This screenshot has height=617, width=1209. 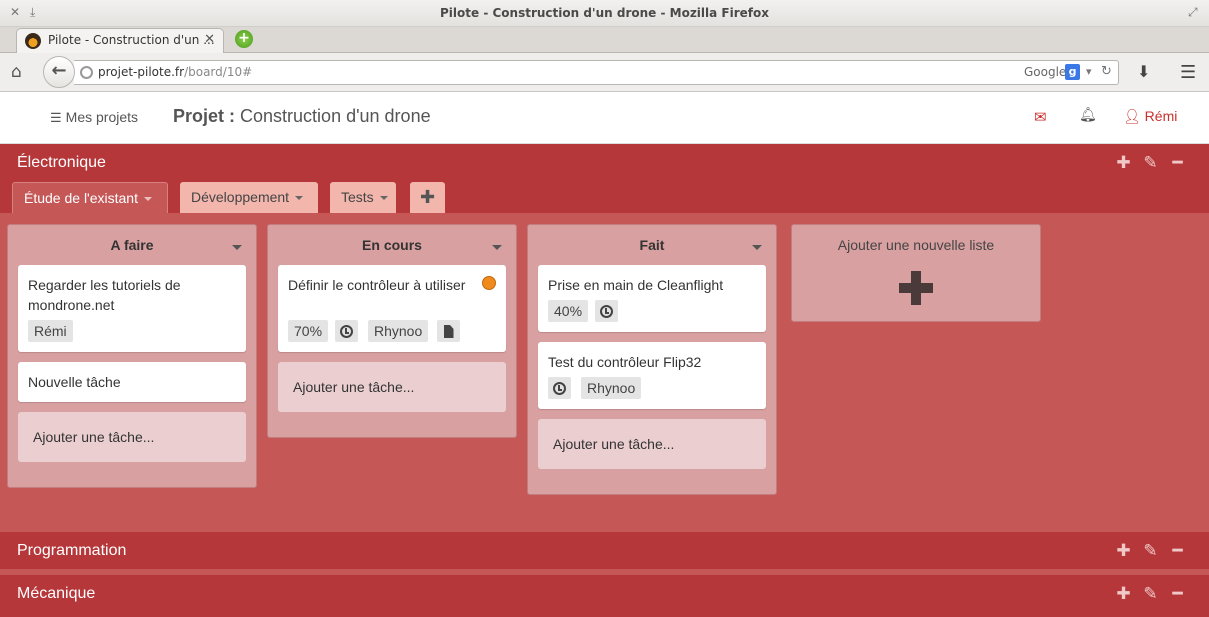 I want to click on reload-icon: ↻, so click(x=1106, y=71).